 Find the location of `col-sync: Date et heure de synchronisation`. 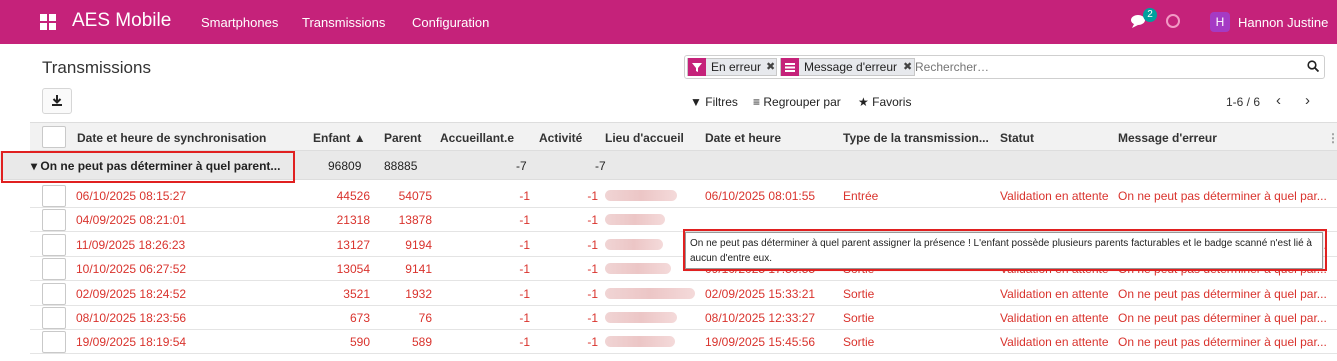

col-sync: Date et heure de synchronisation is located at coordinates (171, 138).